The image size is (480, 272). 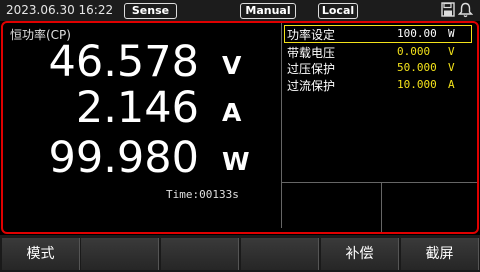 What do you see at coordinates (41, 254) in the screenshot?
I see `softkey-mode: 模式` at bounding box center [41, 254].